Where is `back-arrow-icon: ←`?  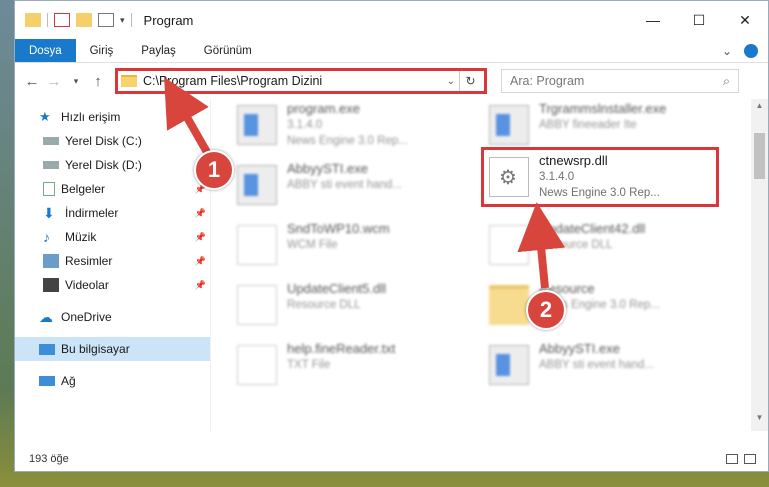
back-arrow-icon: ← is located at coordinates (32, 81).